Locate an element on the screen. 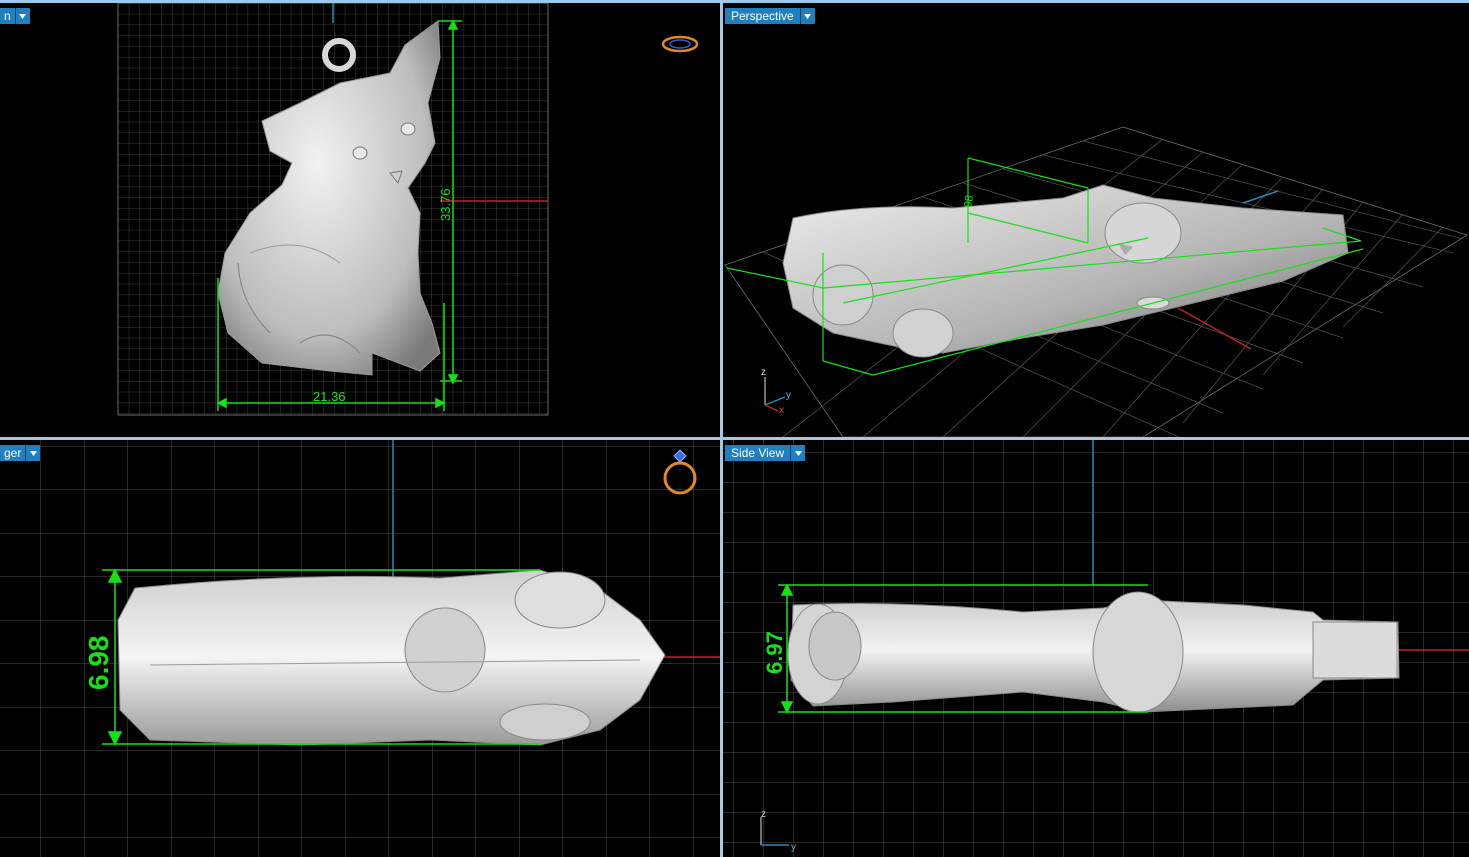 This screenshot has width=1469, height=857. horizontal-splitter is located at coordinates (734, 438).